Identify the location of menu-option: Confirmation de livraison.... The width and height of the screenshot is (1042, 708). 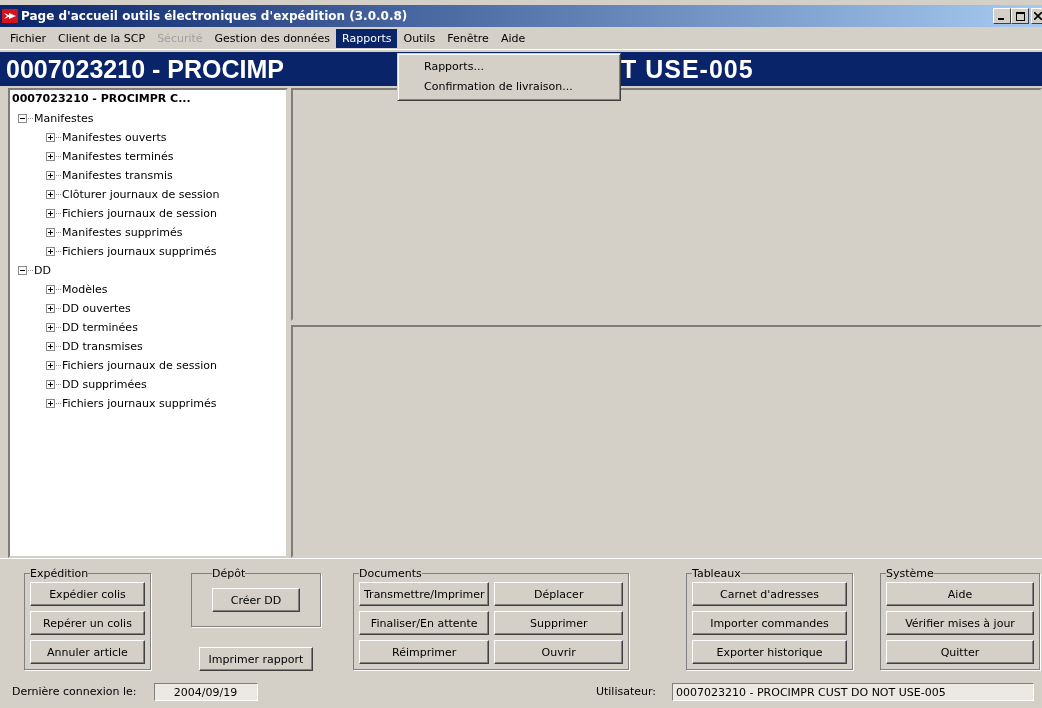
(522, 87).